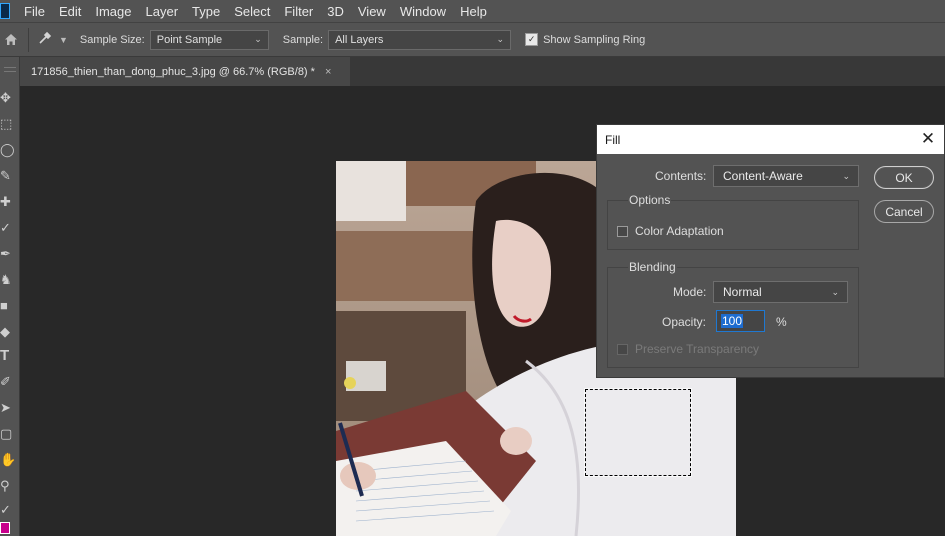 This screenshot has width=945, height=536. I want to click on cancel-button: Cancel, so click(904, 211).